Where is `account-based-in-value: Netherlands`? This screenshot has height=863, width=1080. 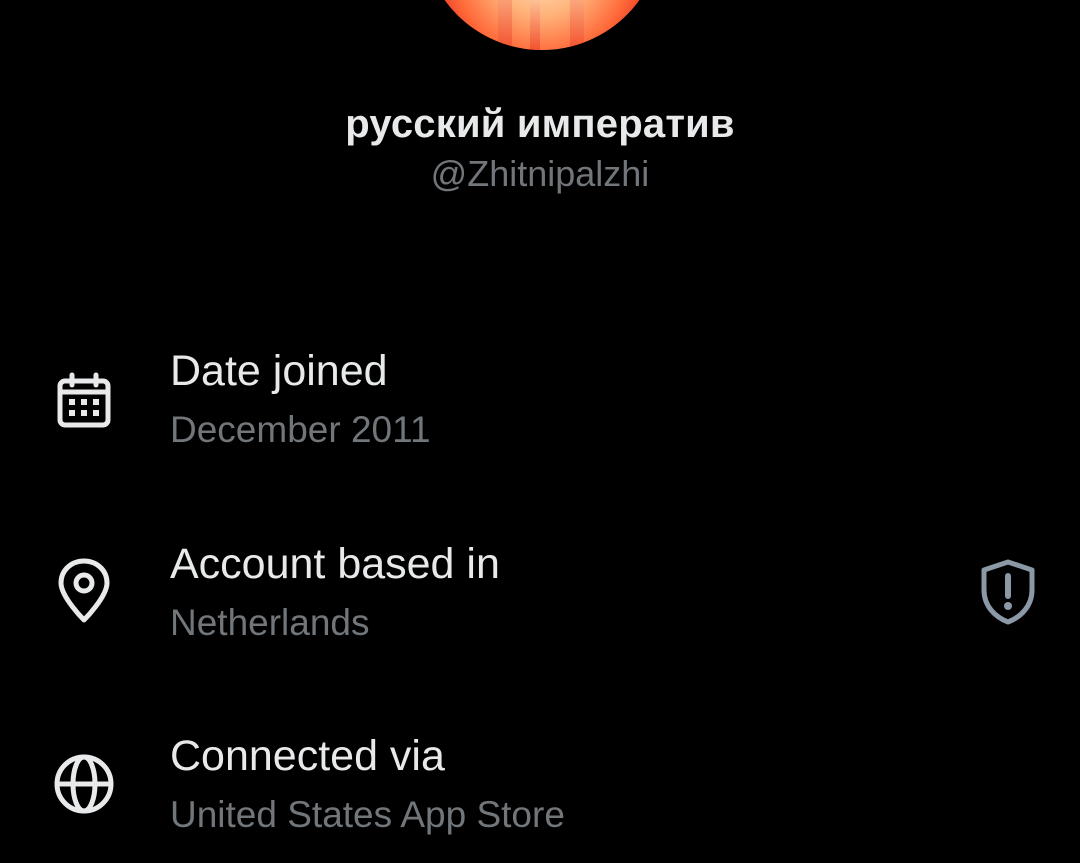
account-based-in-value: Netherlands is located at coordinates (270, 622).